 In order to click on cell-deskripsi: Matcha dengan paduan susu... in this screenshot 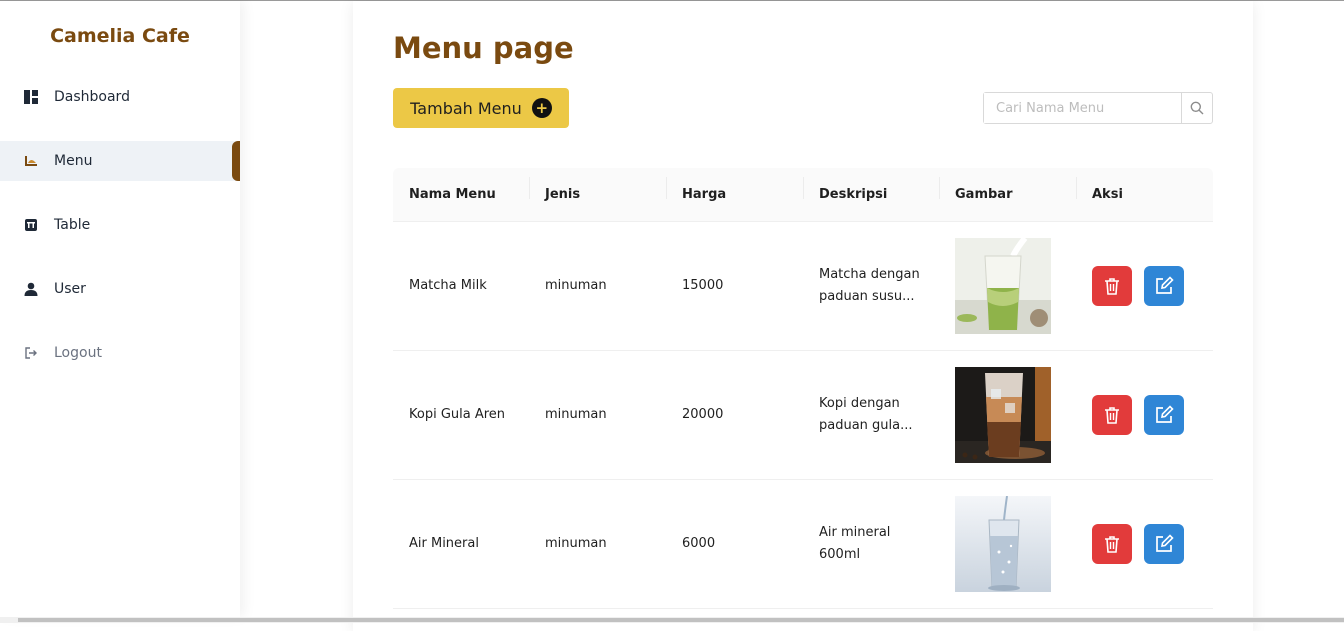, I will do `click(871, 286)`.